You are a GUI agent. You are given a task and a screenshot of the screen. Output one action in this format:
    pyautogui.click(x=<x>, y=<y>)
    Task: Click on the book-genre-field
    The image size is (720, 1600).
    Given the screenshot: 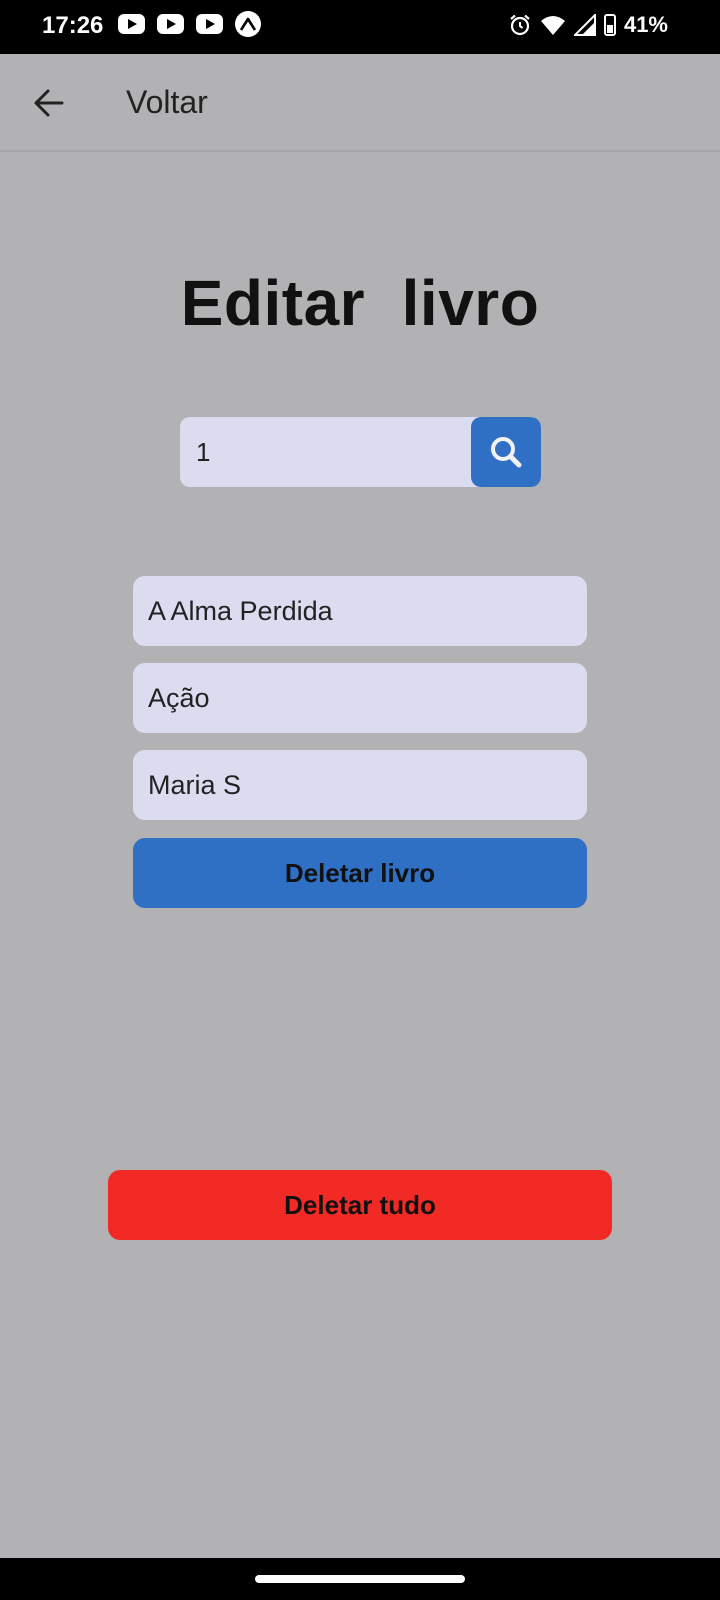 What is the action you would take?
    pyautogui.click(x=360, y=698)
    